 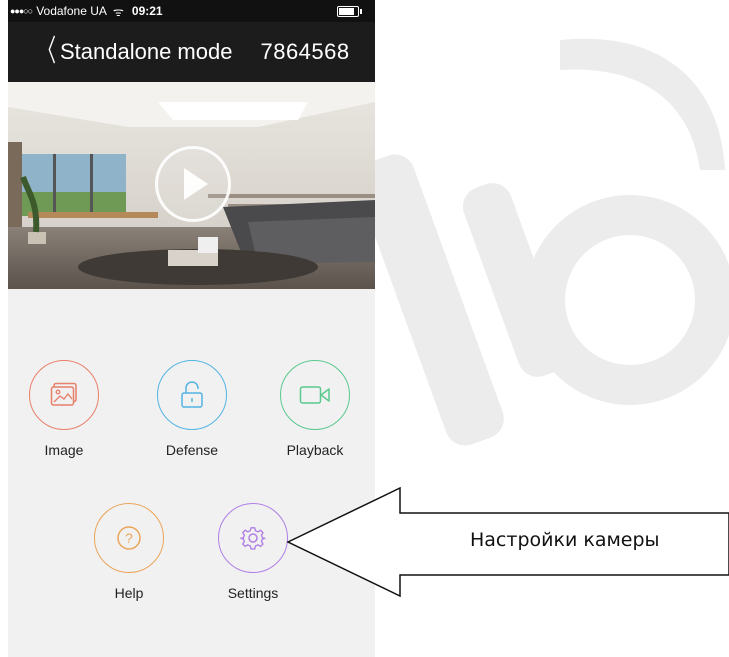 I want to click on defense-button: Defense, so click(x=192, y=409).